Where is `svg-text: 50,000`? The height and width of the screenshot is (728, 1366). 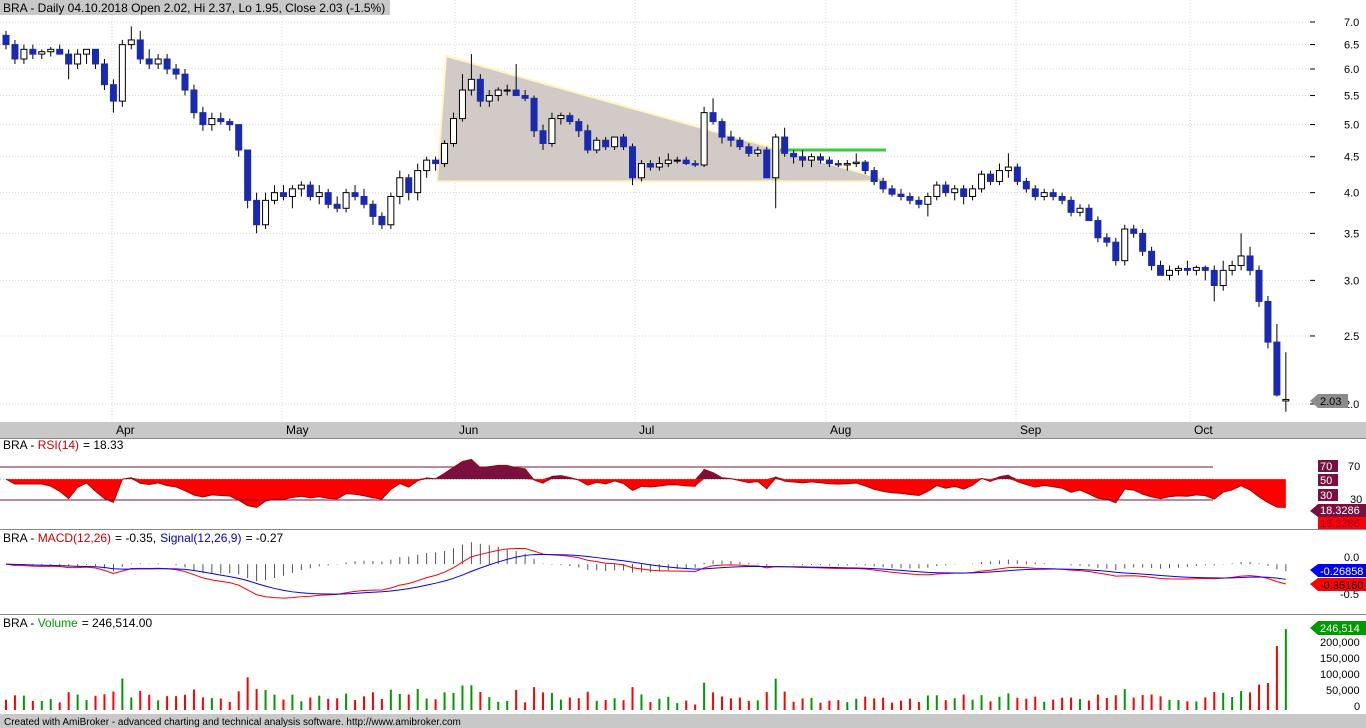
svg-text: 50,000 is located at coordinates (1343, 691).